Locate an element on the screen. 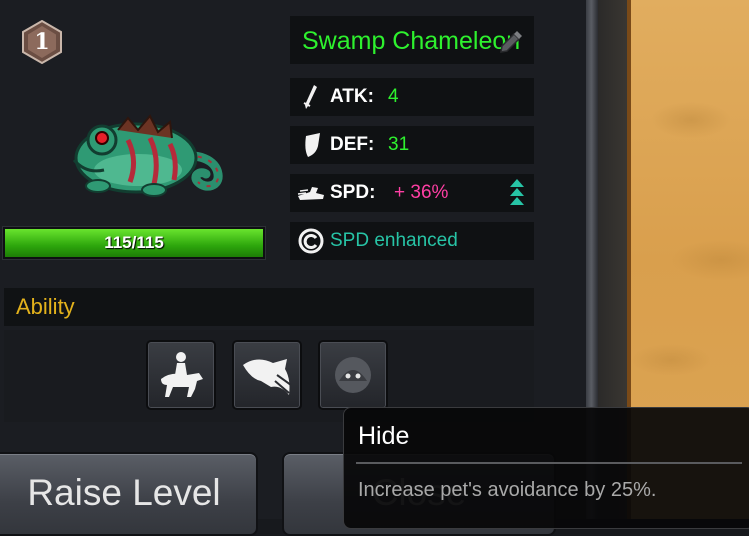 This screenshot has height=536, width=749. tooltip-description: Increase pet's avoidance by 25%. is located at coordinates (507, 490).